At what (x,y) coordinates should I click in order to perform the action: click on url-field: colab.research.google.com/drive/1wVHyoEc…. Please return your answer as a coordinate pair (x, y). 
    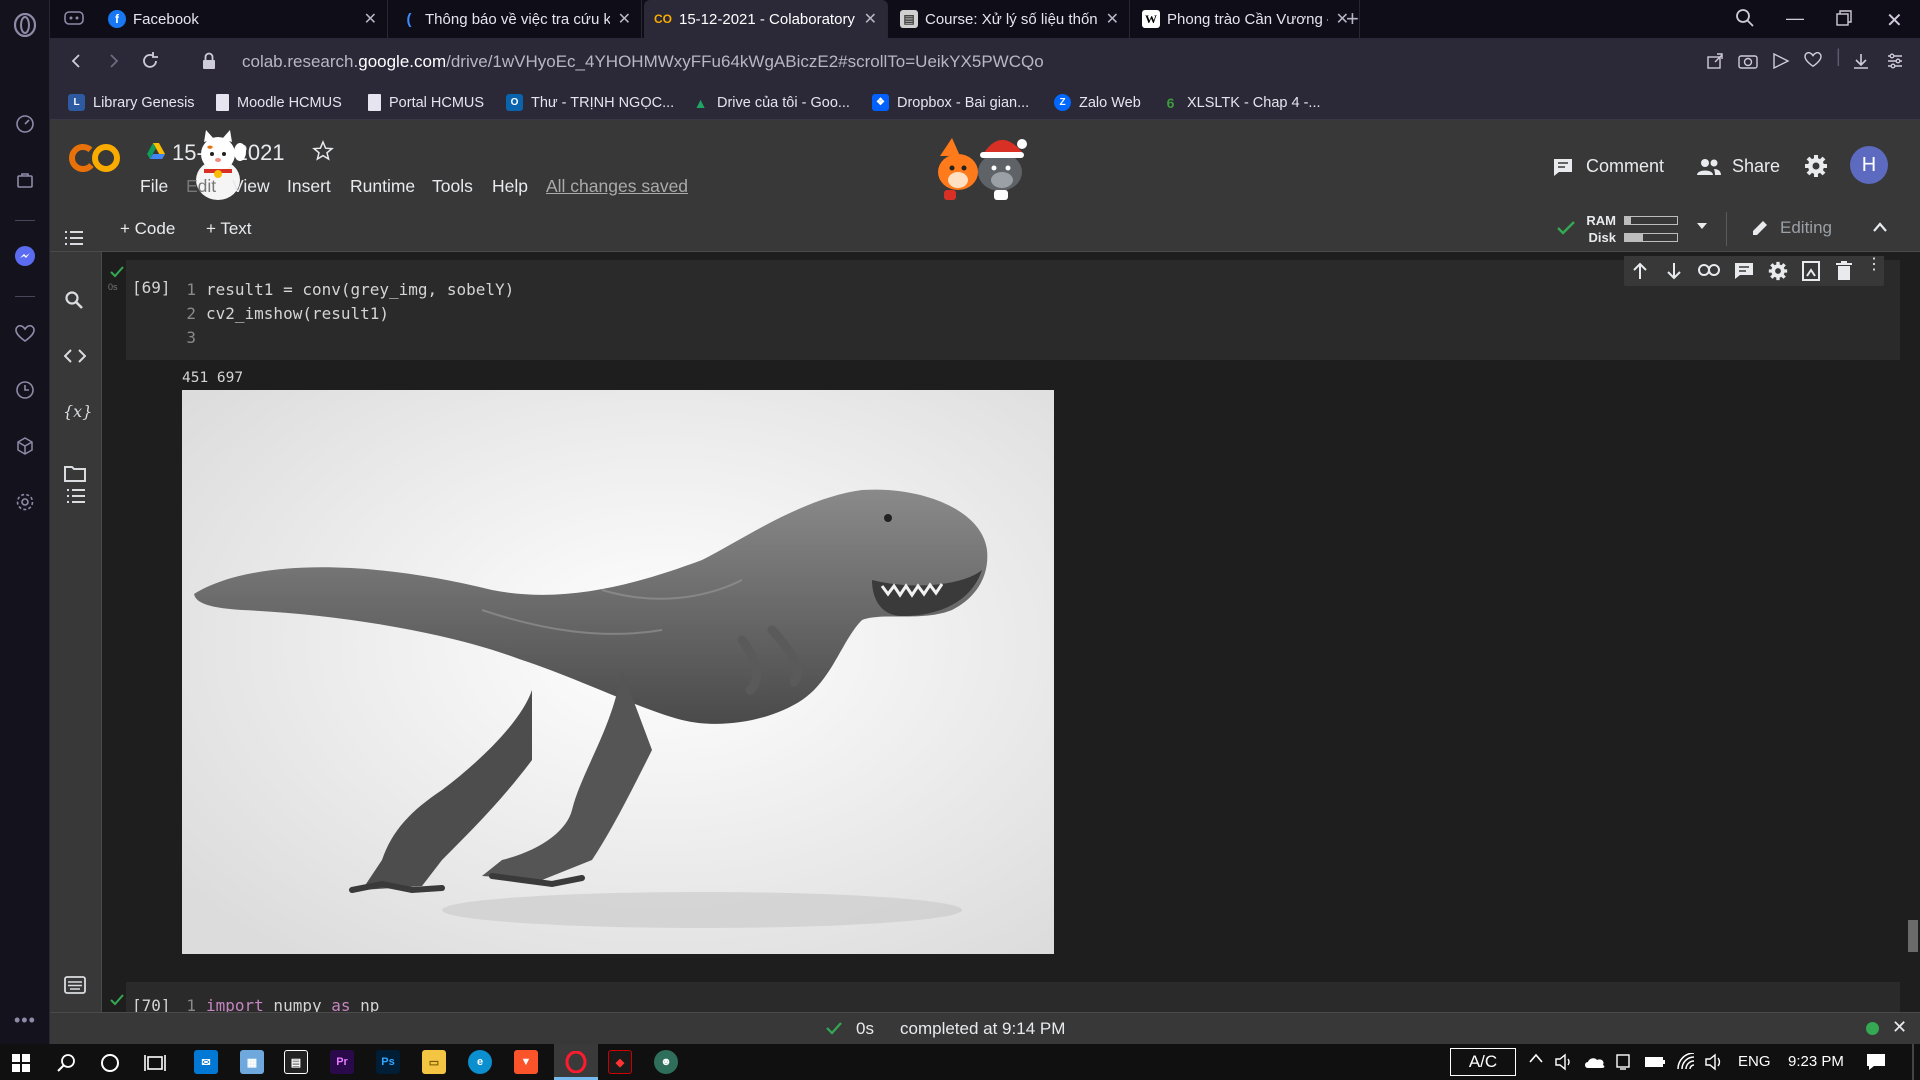
    Looking at the image, I should click on (643, 62).